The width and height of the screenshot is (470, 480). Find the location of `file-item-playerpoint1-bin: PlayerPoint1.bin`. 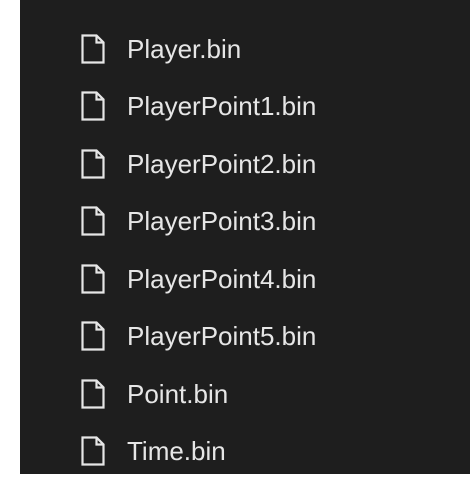

file-item-playerpoint1-bin: PlayerPoint1.bin is located at coordinates (245, 107).